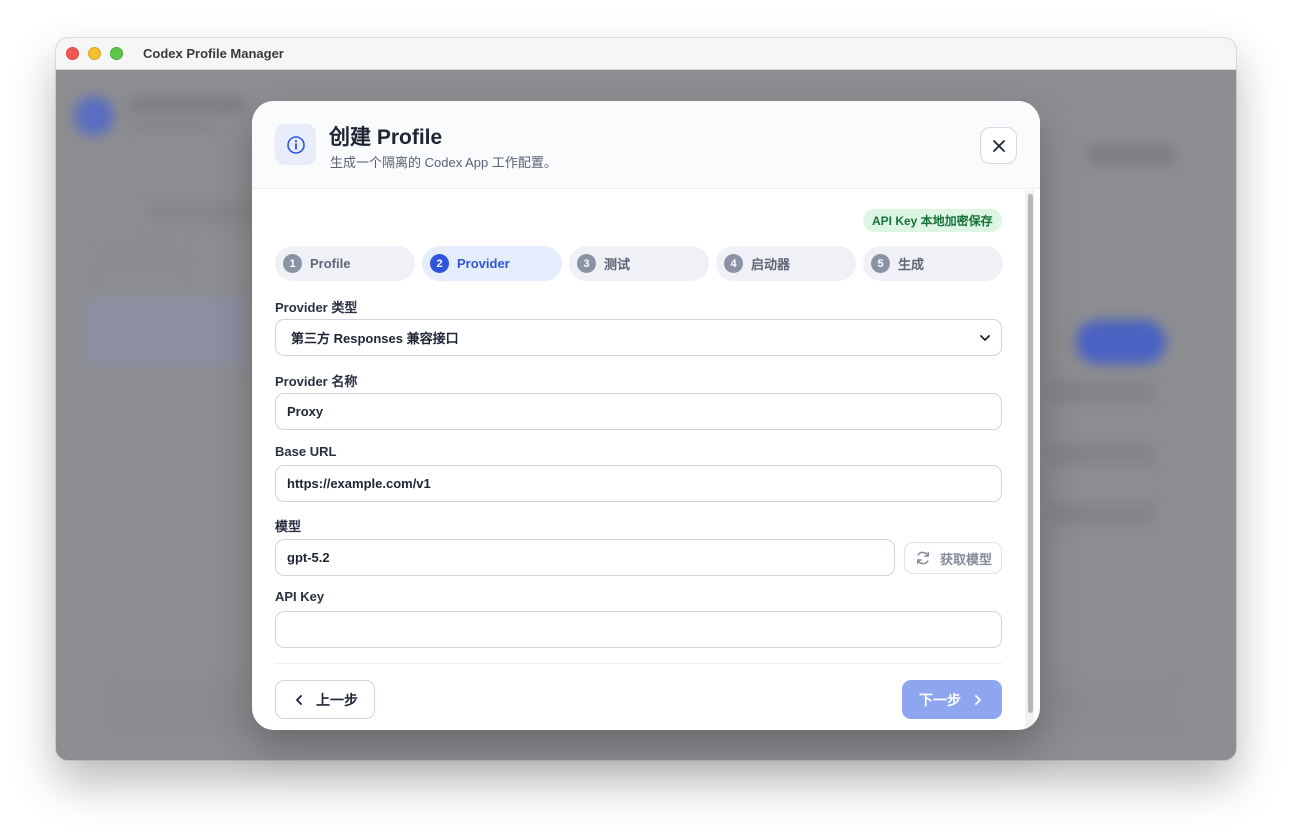 This screenshot has height=835, width=1292. What do you see at coordinates (386, 137) in the screenshot?
I see `dialog-title: 创建 Profile` at bounding box center [386, 137].